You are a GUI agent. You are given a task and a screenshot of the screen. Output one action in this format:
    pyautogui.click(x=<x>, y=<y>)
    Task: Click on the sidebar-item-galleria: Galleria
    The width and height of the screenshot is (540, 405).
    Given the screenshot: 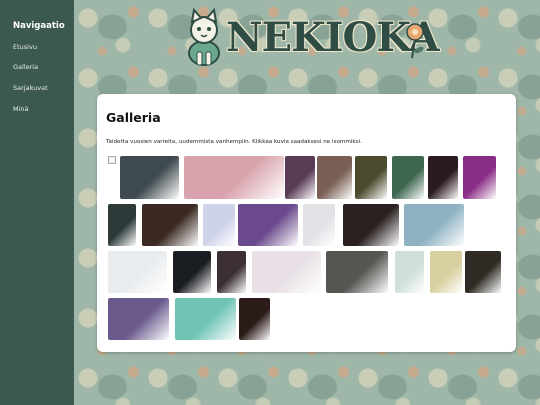 What is the action you would take?
    pyautogui.click(x=25, y=67)
    